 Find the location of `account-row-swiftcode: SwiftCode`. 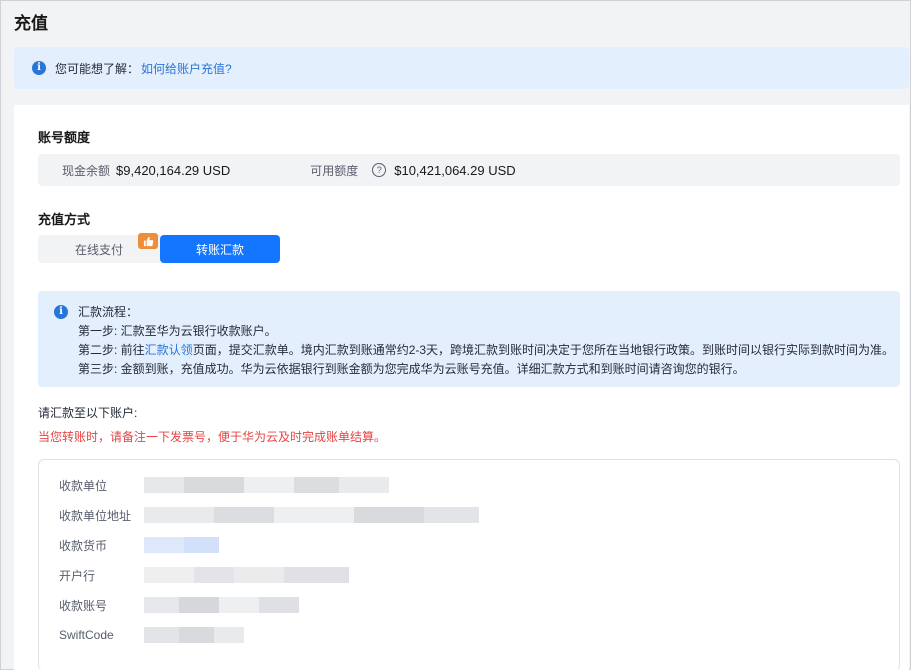

account-row-swiftcode: SwiftCode is located at coordinates (151, 635).